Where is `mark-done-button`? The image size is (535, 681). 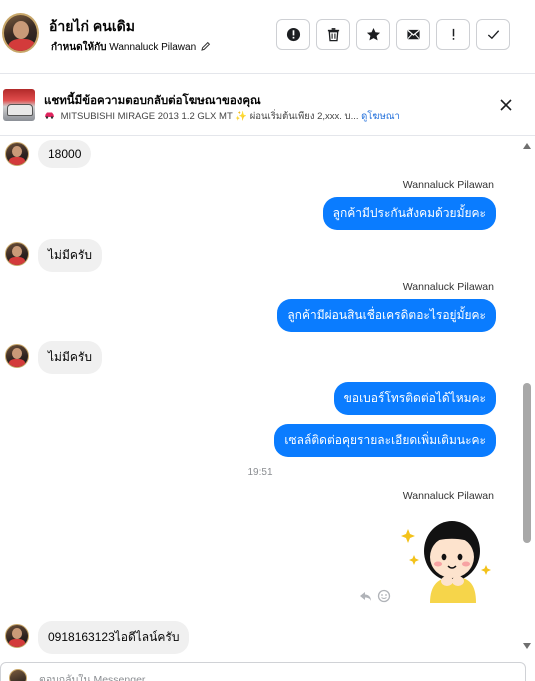
mark-done-button is located at coordinates (493, 34).